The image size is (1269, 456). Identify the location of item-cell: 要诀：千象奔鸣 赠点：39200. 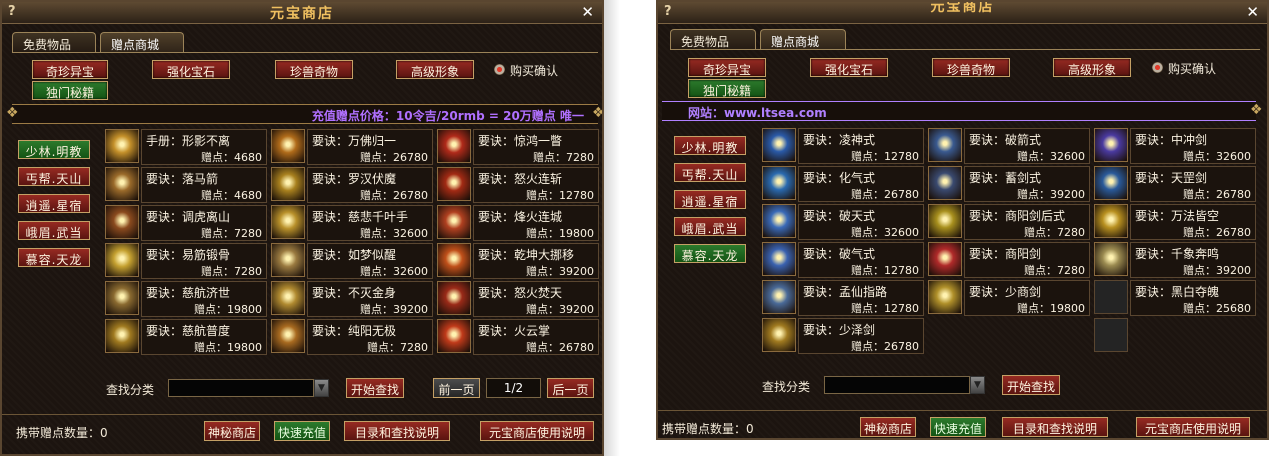
(1175, 260).